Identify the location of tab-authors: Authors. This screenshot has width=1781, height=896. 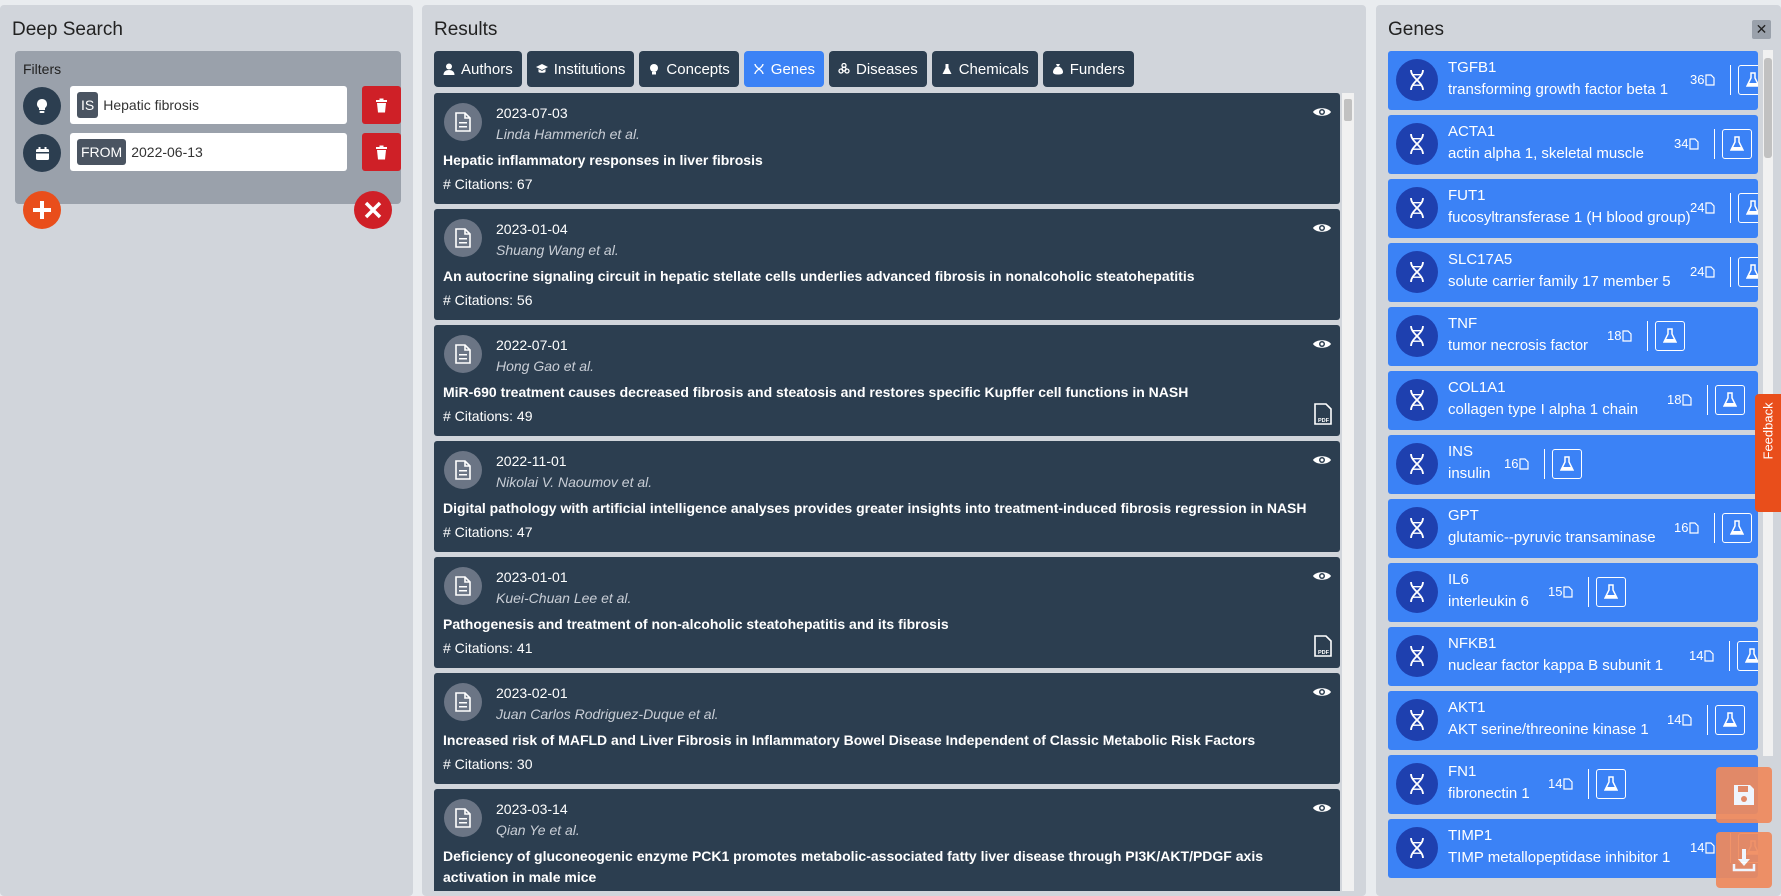
(478, 69).